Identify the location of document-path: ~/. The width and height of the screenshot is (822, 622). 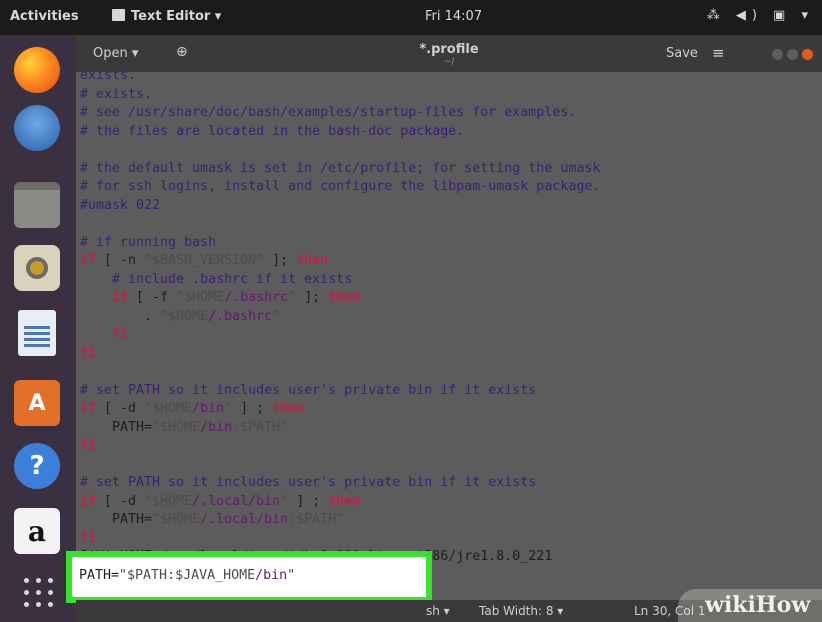
(449, 62).